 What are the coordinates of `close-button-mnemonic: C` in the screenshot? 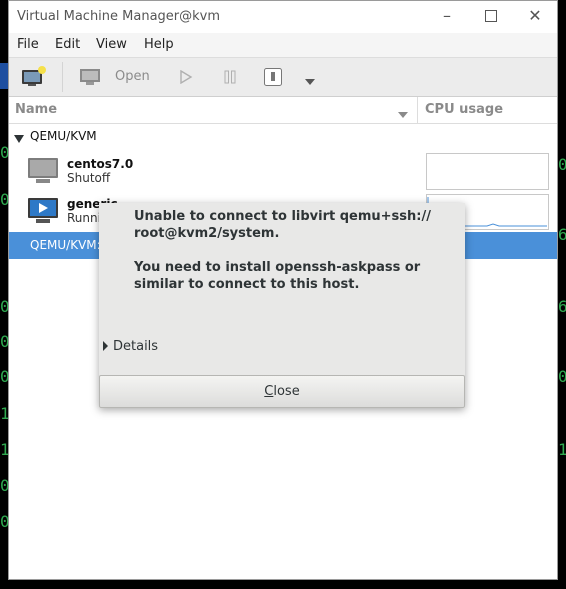 It's located at (269, 391).